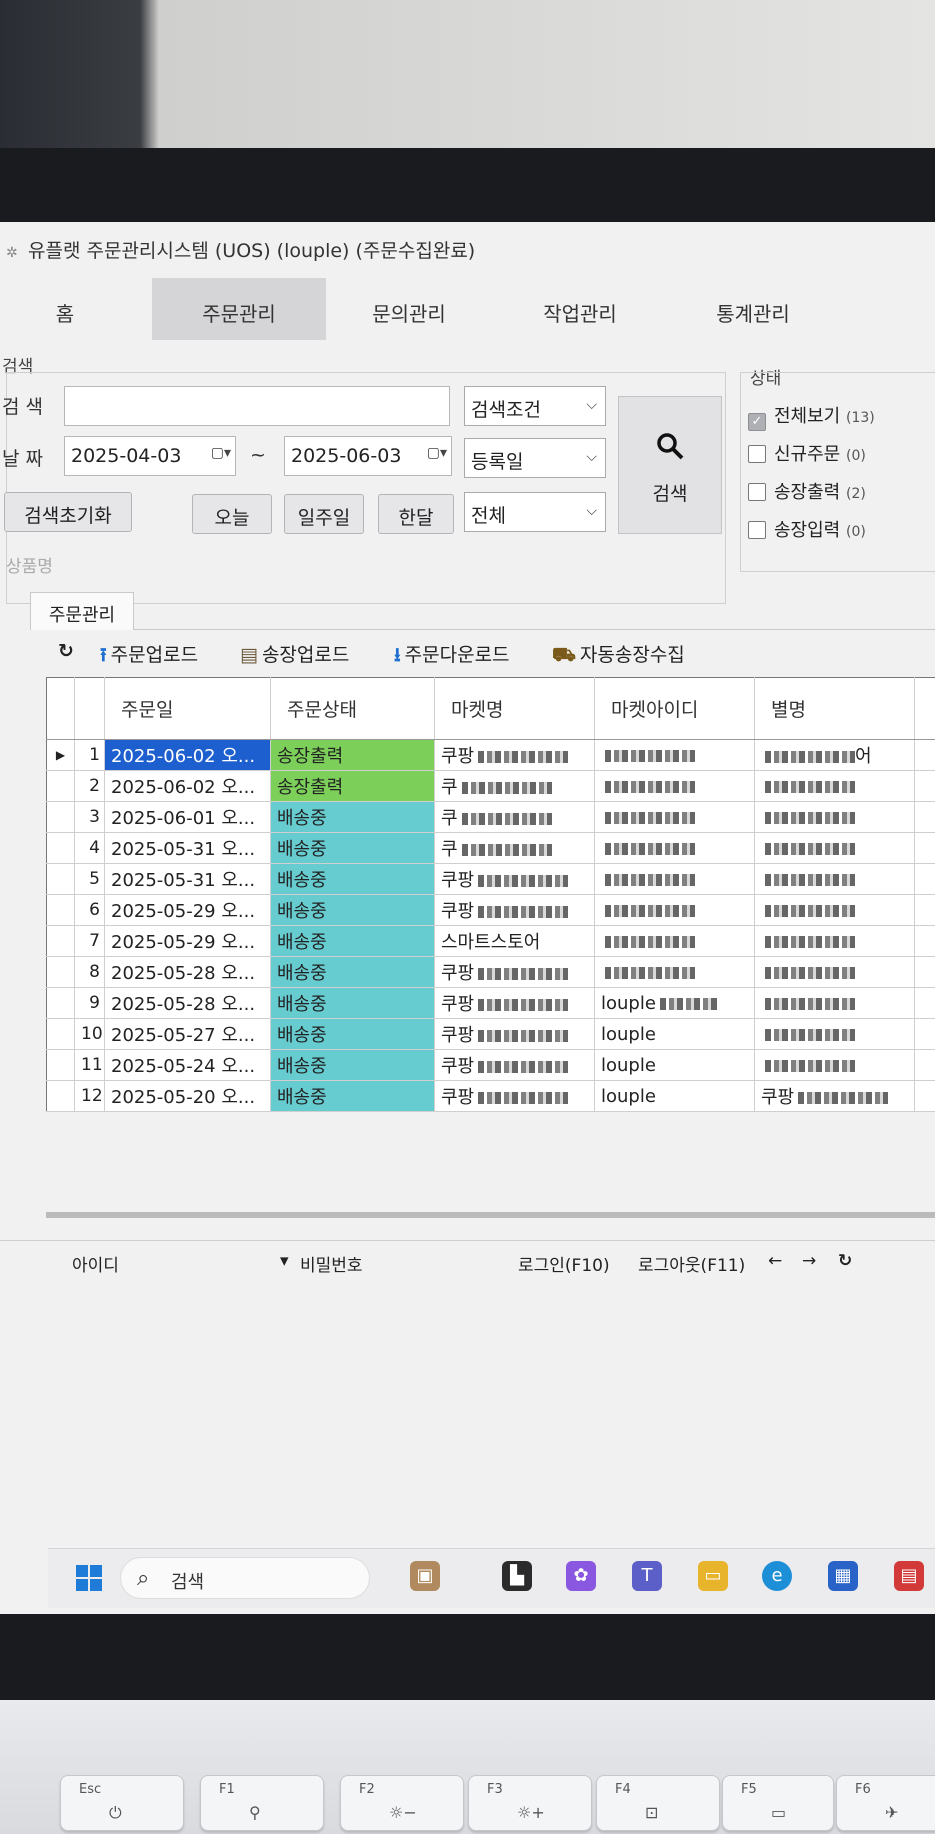  What do you see at coordinates (60, 755) in the screenshot?
I see `current-row-arrow-icon: ▶` at bounding box center [60, 755].